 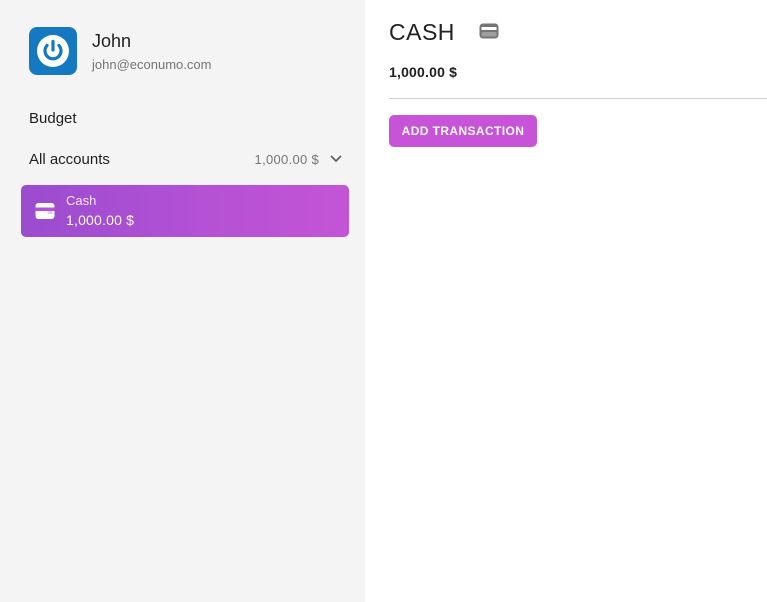 I want to click on all-accounts-label: All accounts, so click(x=69, y=159).